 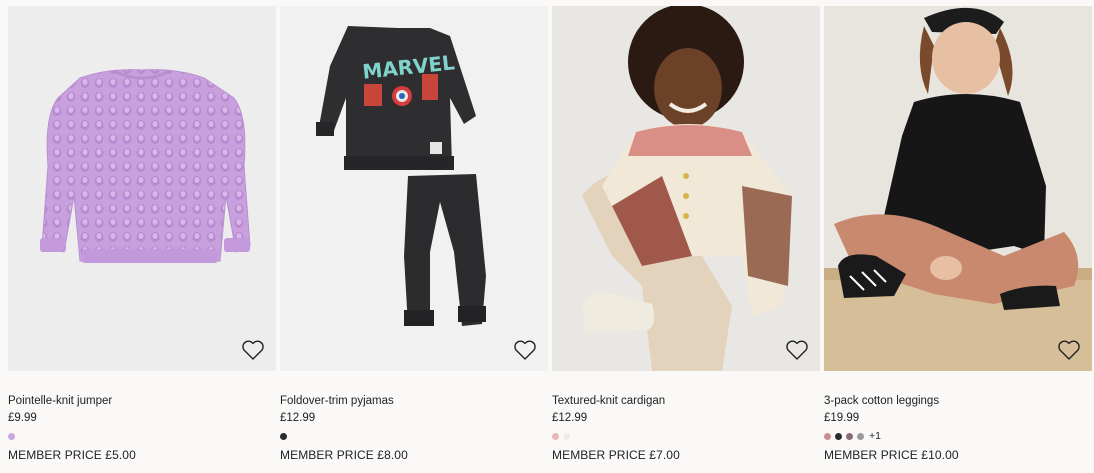 I want to click on member-price: MEMBER PRICE £8.00, so click(x=344, y=455).